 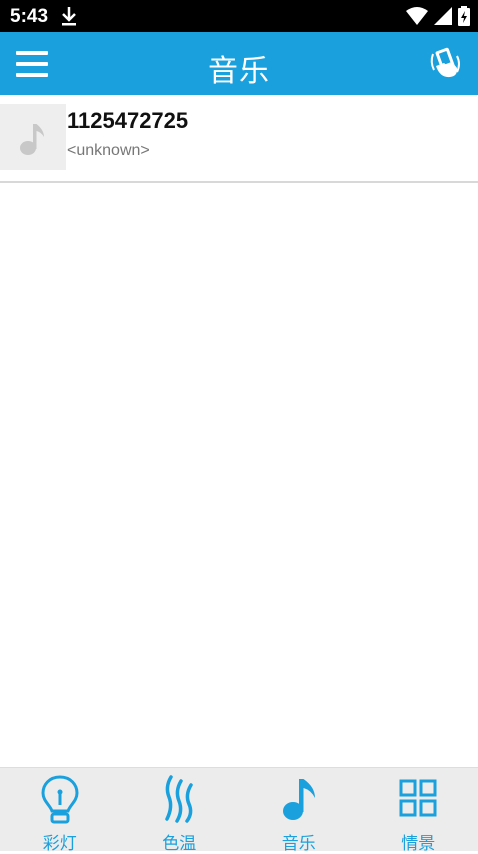 I want to click on tab-color-temp: 色温, so click(x=180, y=809).